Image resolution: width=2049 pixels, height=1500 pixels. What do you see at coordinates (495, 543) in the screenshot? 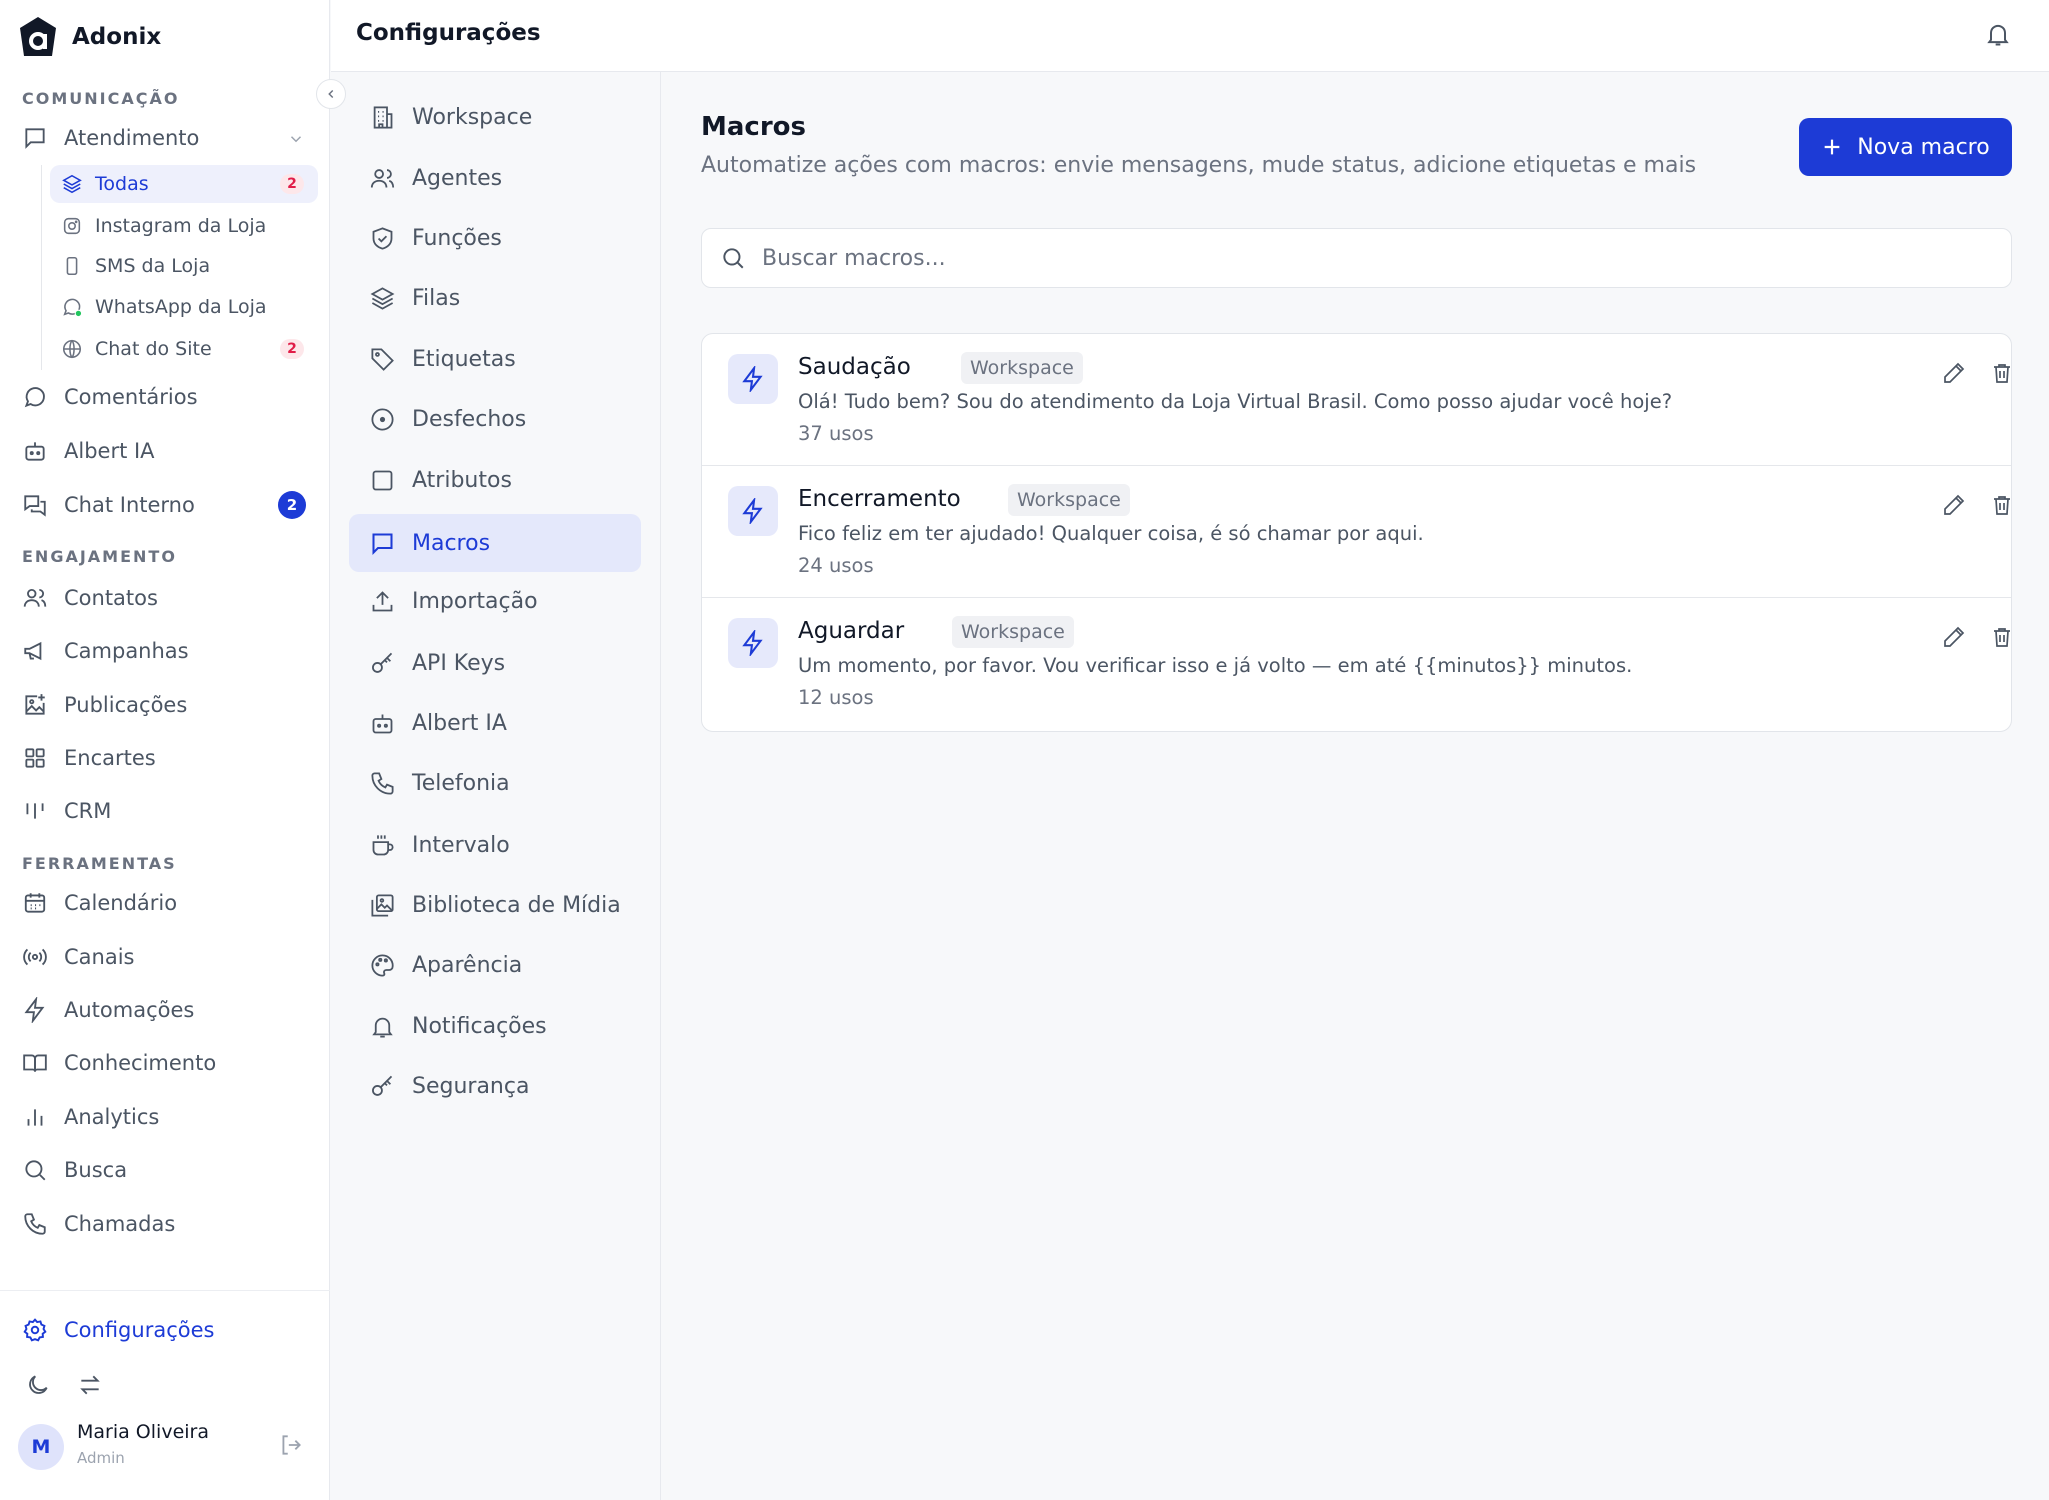
I see `settings-item-macros: Macros` at bounding box center [495, 543].